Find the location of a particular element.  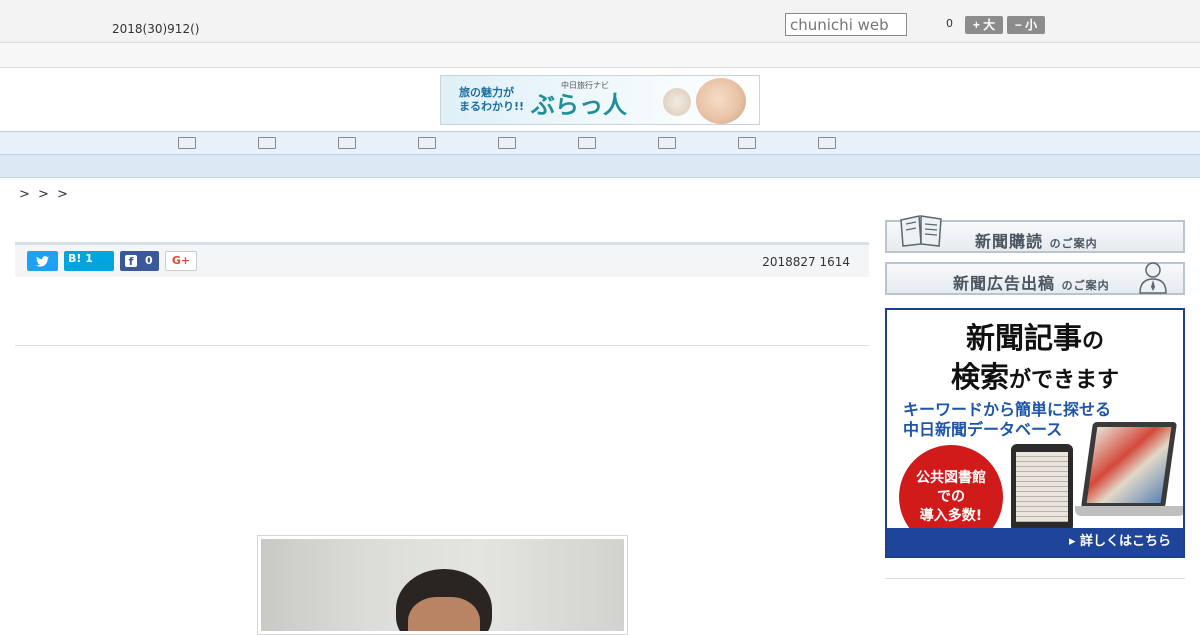

font-smaller-button: − 小 is located at coordinates (1026, 25).